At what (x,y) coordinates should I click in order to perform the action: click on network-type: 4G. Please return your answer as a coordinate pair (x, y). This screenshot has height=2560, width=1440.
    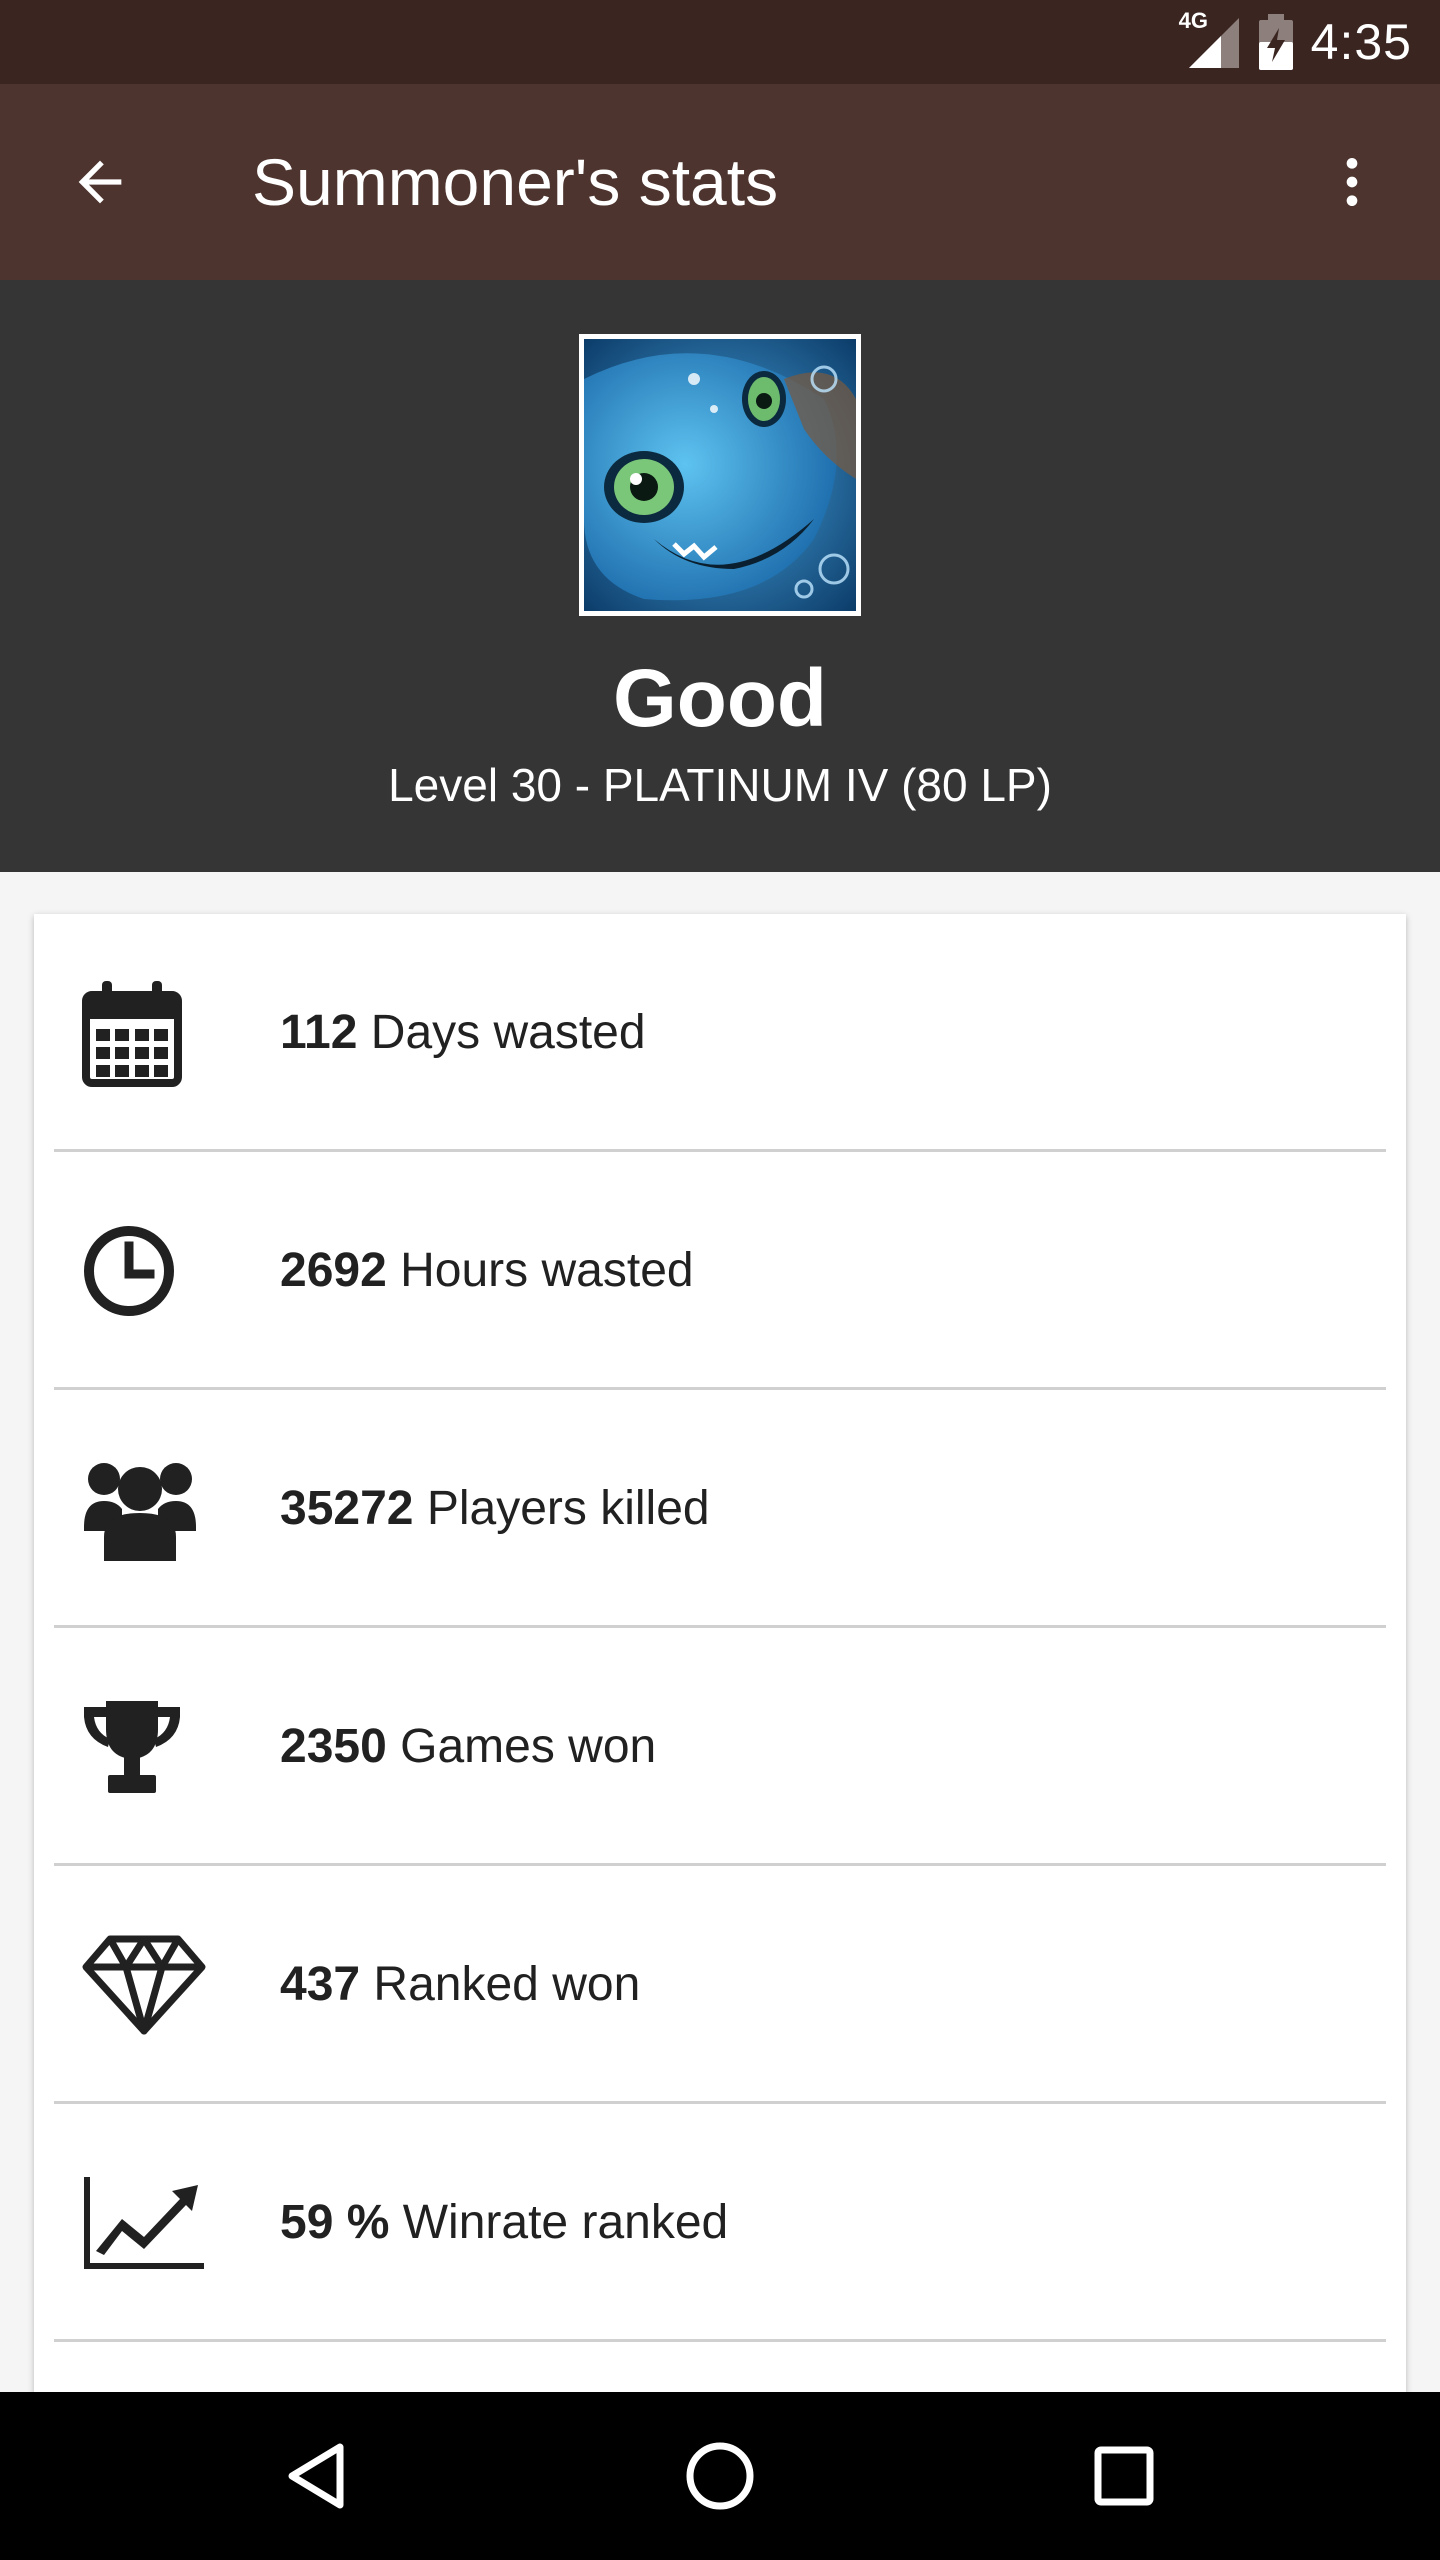
    Looking at the image, I should click on (1193, 20).